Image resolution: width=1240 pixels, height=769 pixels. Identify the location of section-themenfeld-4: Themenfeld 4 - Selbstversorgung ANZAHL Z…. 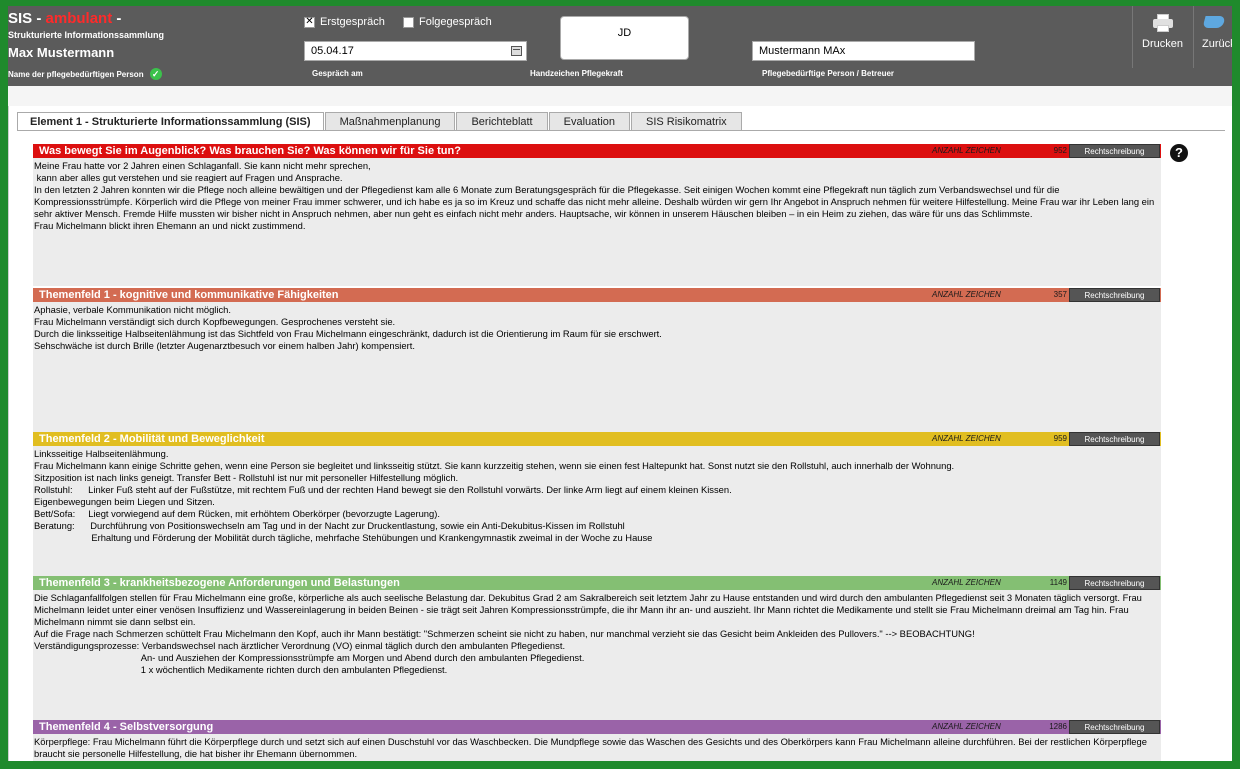
(597, 740).